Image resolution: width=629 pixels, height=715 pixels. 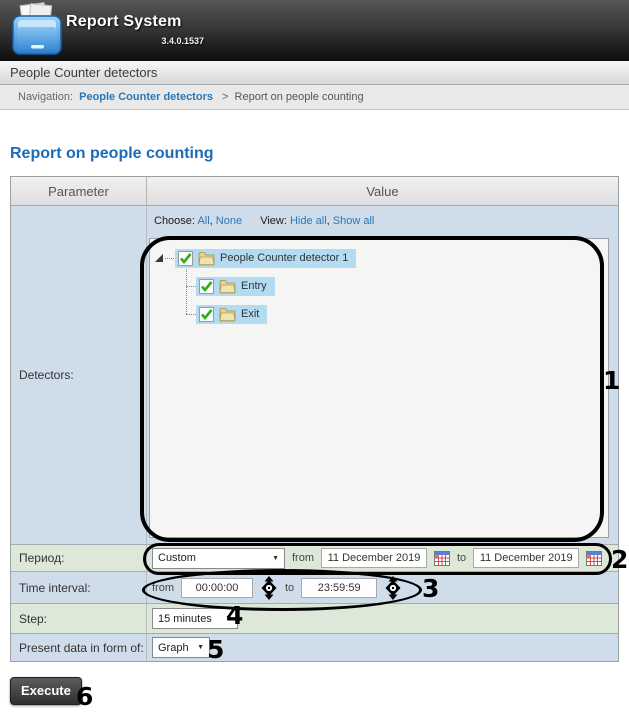 What do you see at coordinates (46, 691) in the screenshot?
I see `execute-button: Execute` at bounding box center [46, 691].